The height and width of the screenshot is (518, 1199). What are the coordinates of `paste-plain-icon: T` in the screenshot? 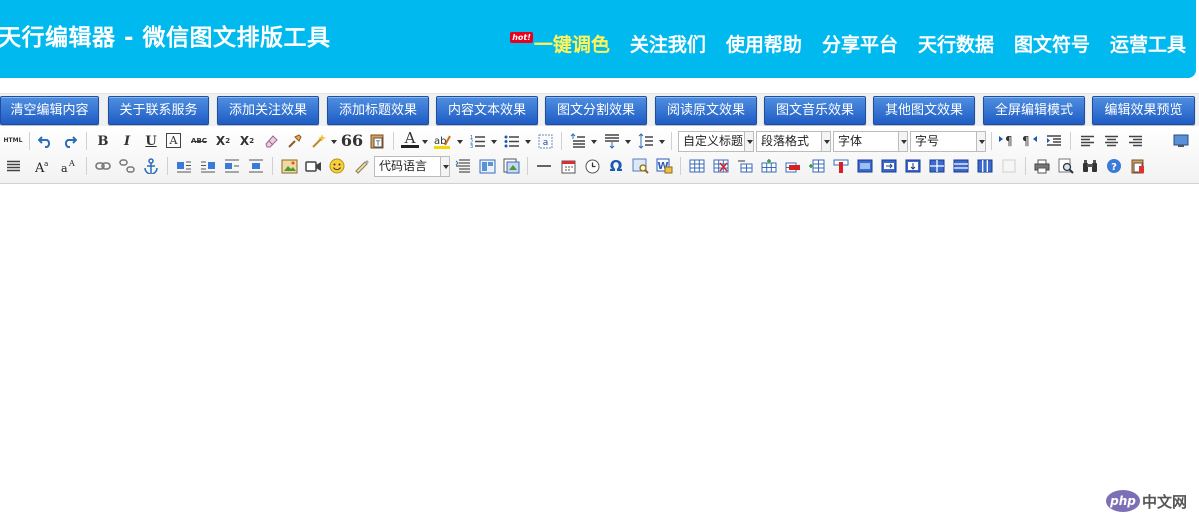 It's located at (377, 141).